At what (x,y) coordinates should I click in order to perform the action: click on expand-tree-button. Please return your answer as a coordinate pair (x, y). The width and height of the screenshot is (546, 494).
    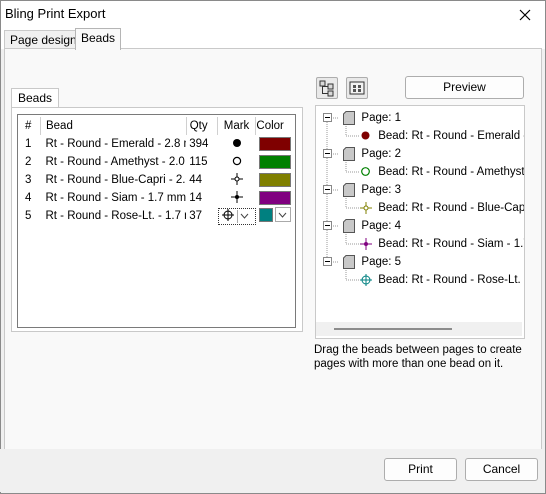
    Looking at the image, I should click on (327, 88).